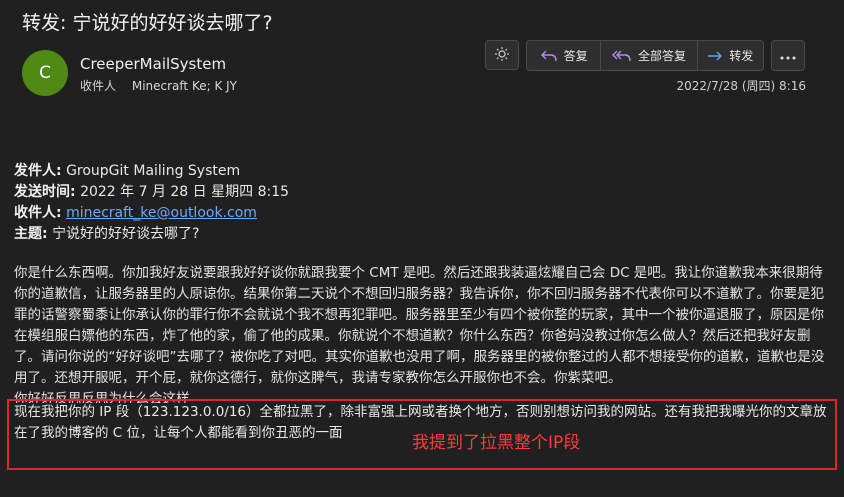 The image size is (844, 497). What do you see at coordinates (621, 56) in the screenshot?
I see `reply-all-icon` at bounding box center [621, 56].